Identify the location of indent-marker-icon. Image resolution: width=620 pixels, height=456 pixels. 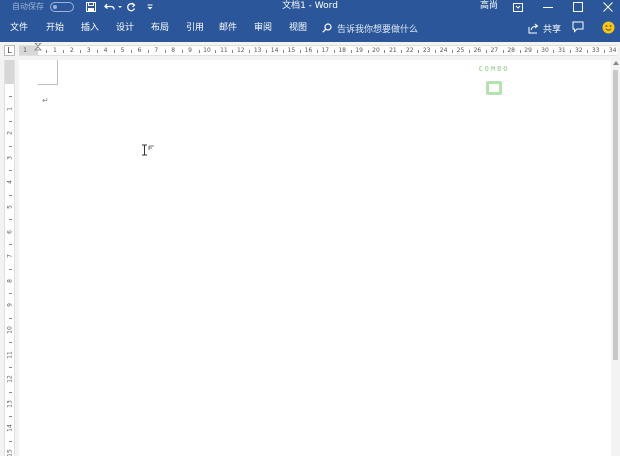
(38, 47).